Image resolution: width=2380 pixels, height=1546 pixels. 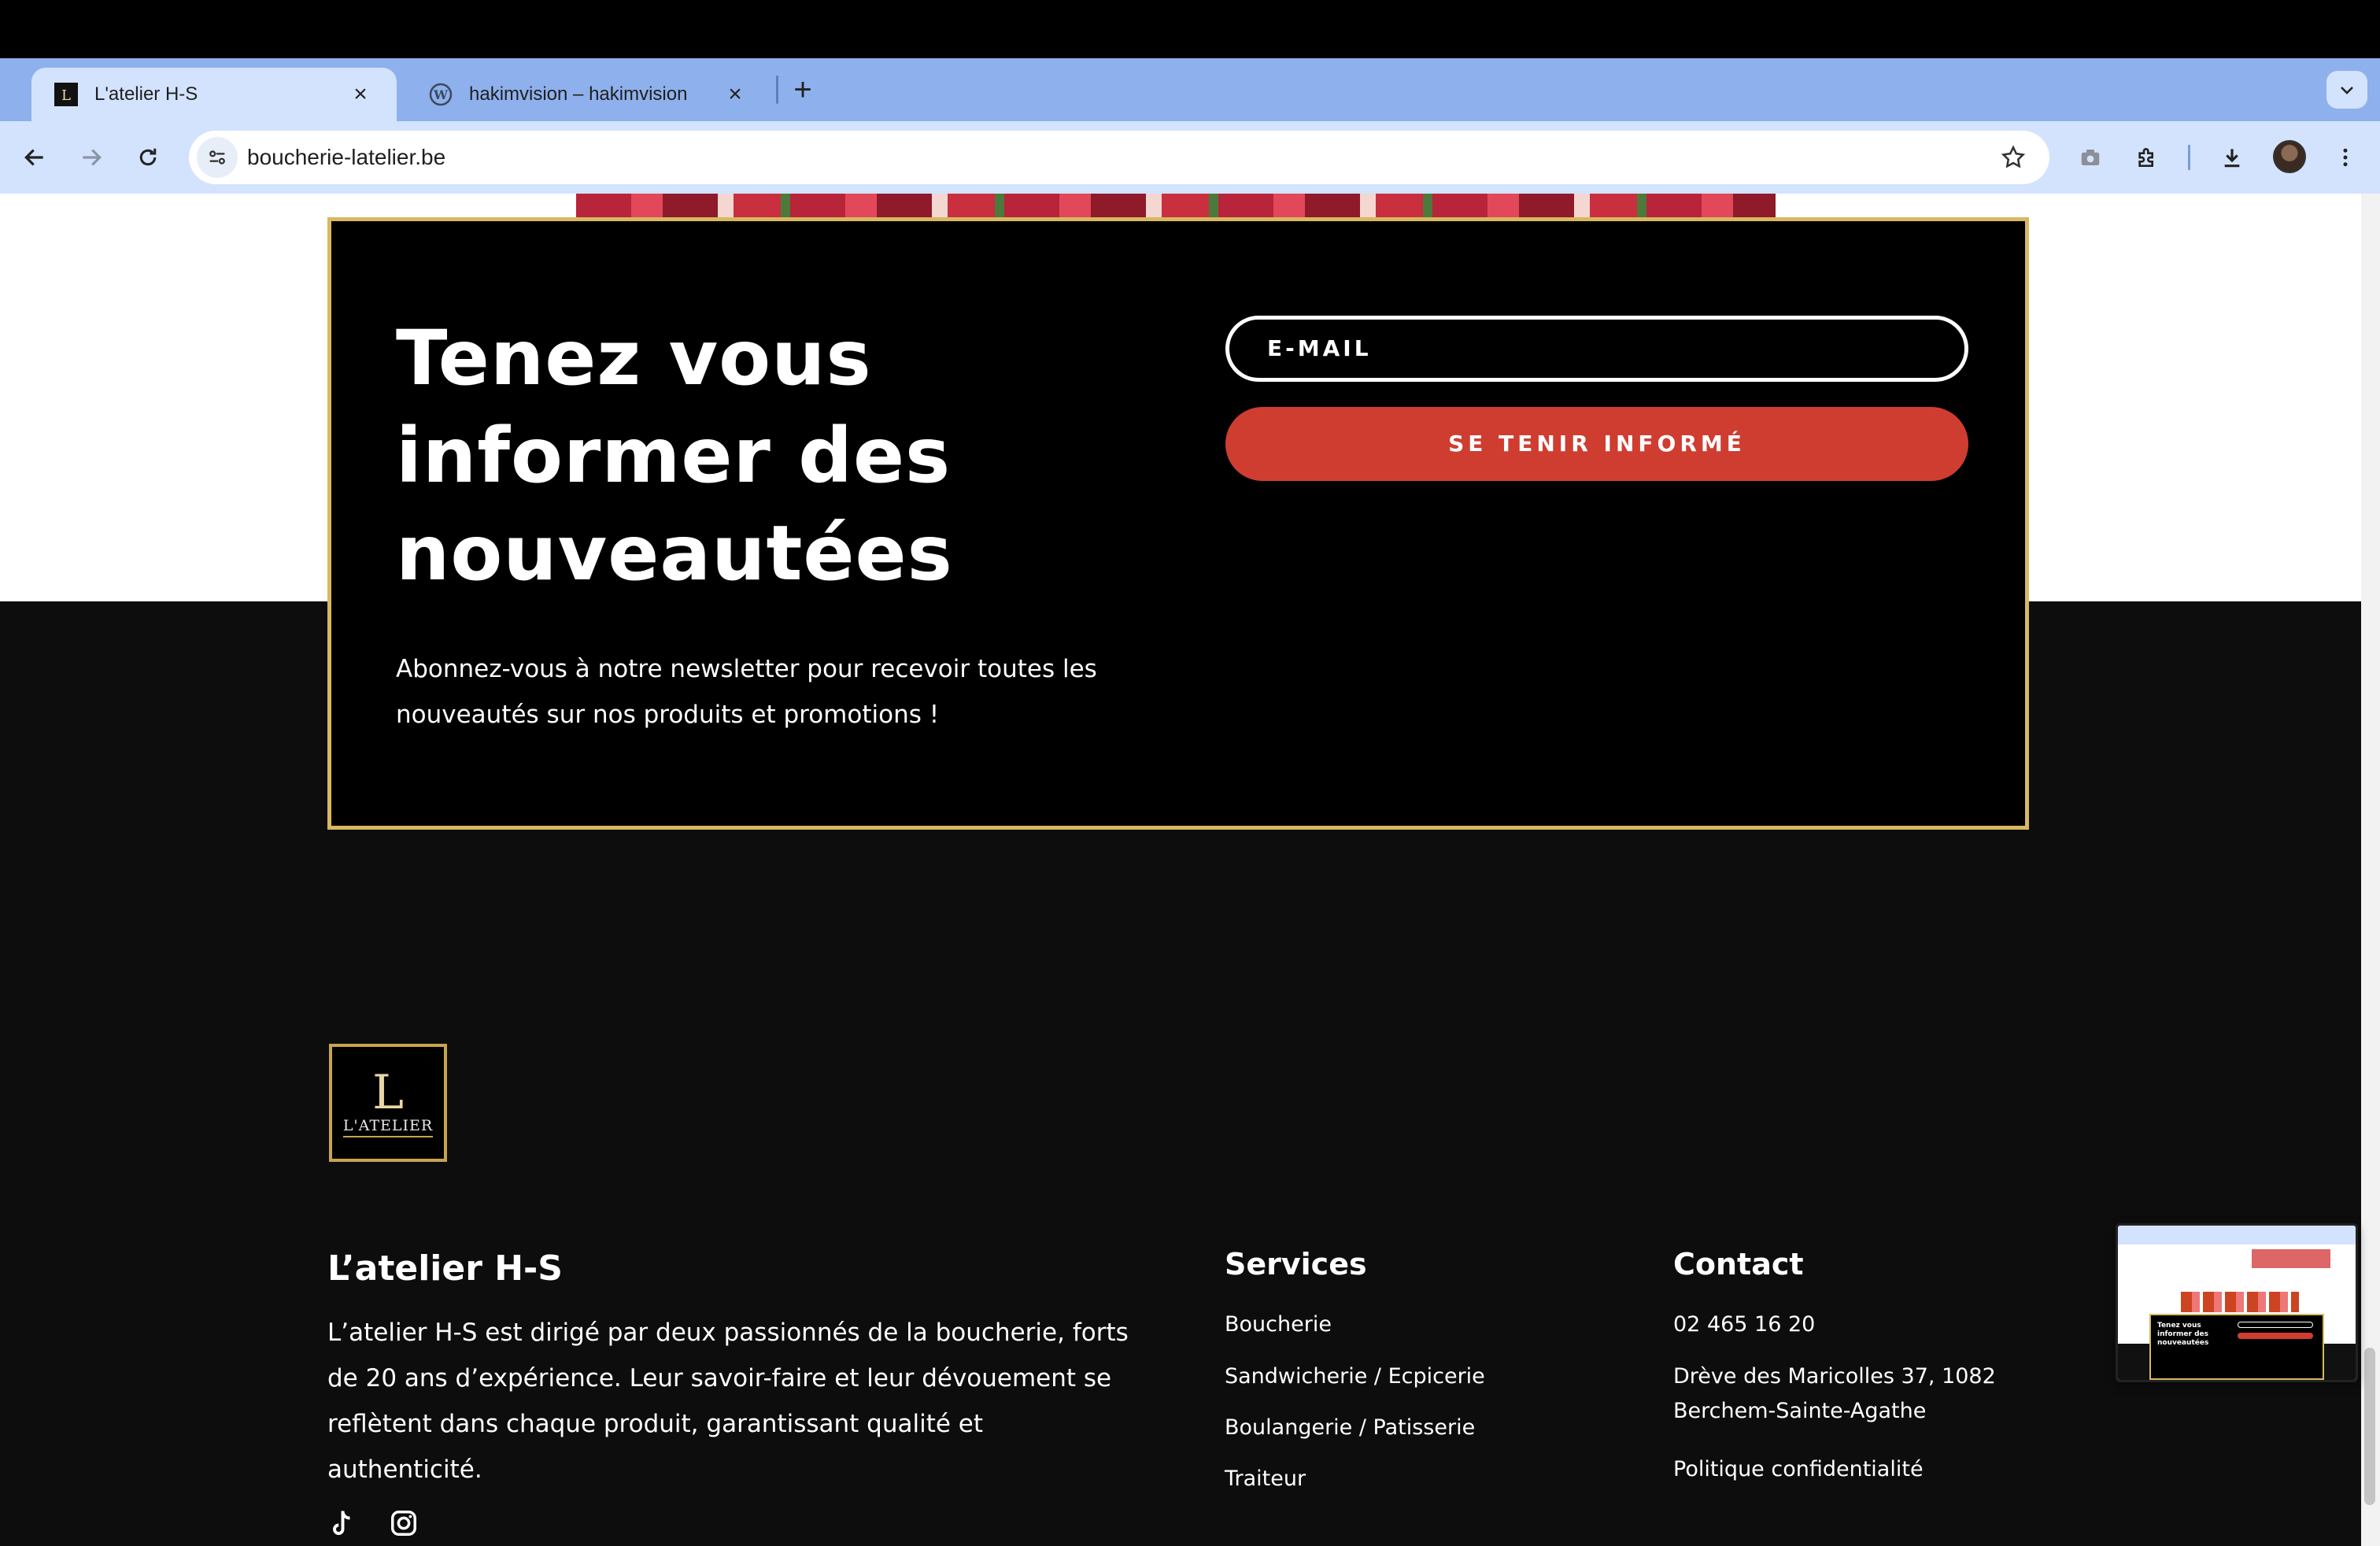 I want to click on preview-text: Tenez vous informer des nouveautées, so click(x=2183, y=1334).